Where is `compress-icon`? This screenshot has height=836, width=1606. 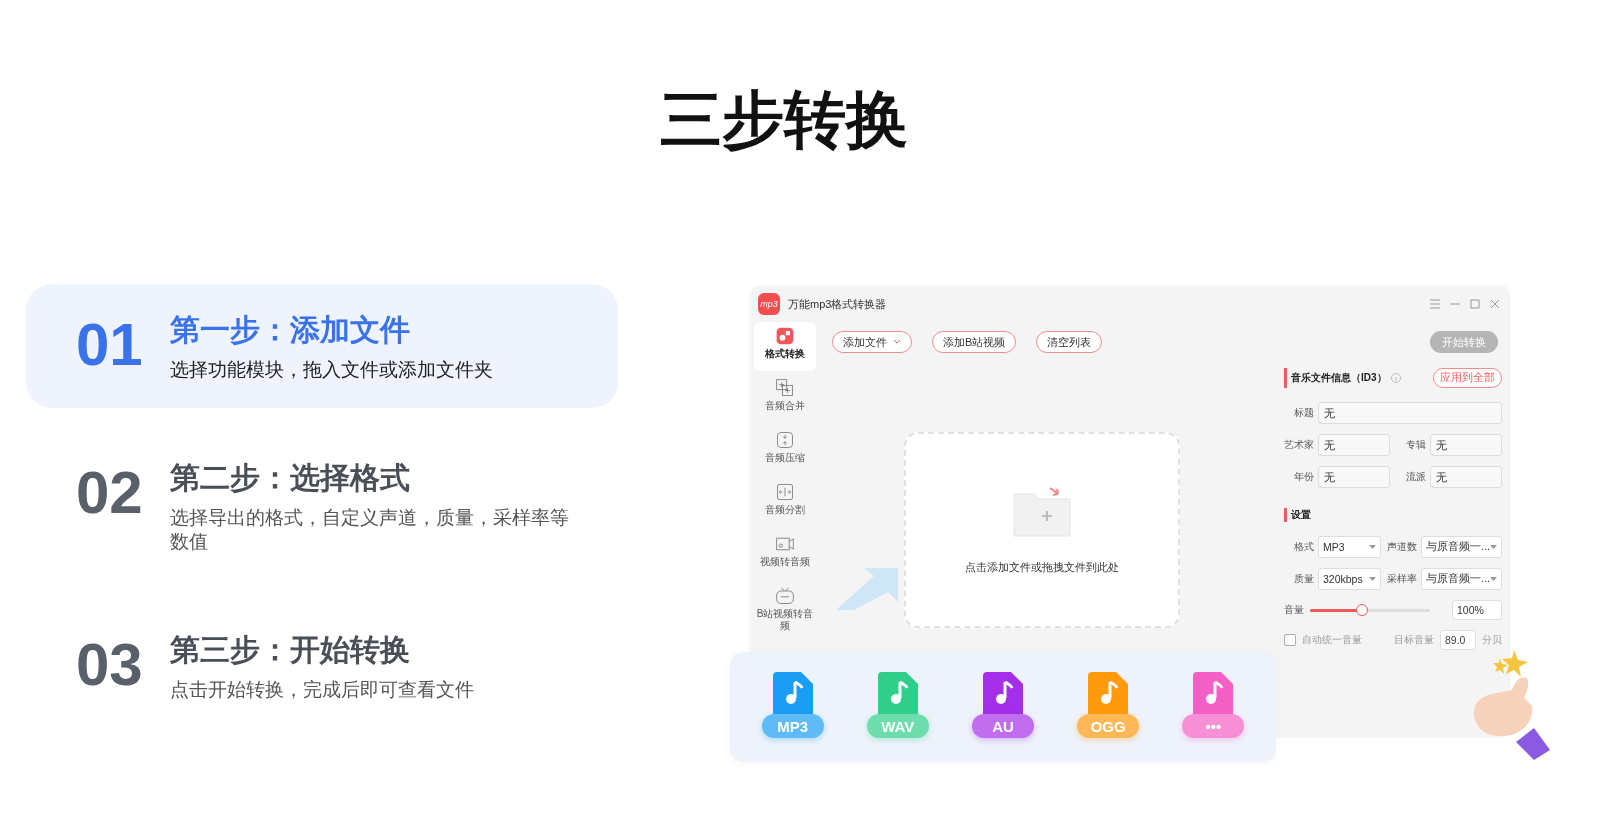 compress-icon is located at coordinates (785, 440).